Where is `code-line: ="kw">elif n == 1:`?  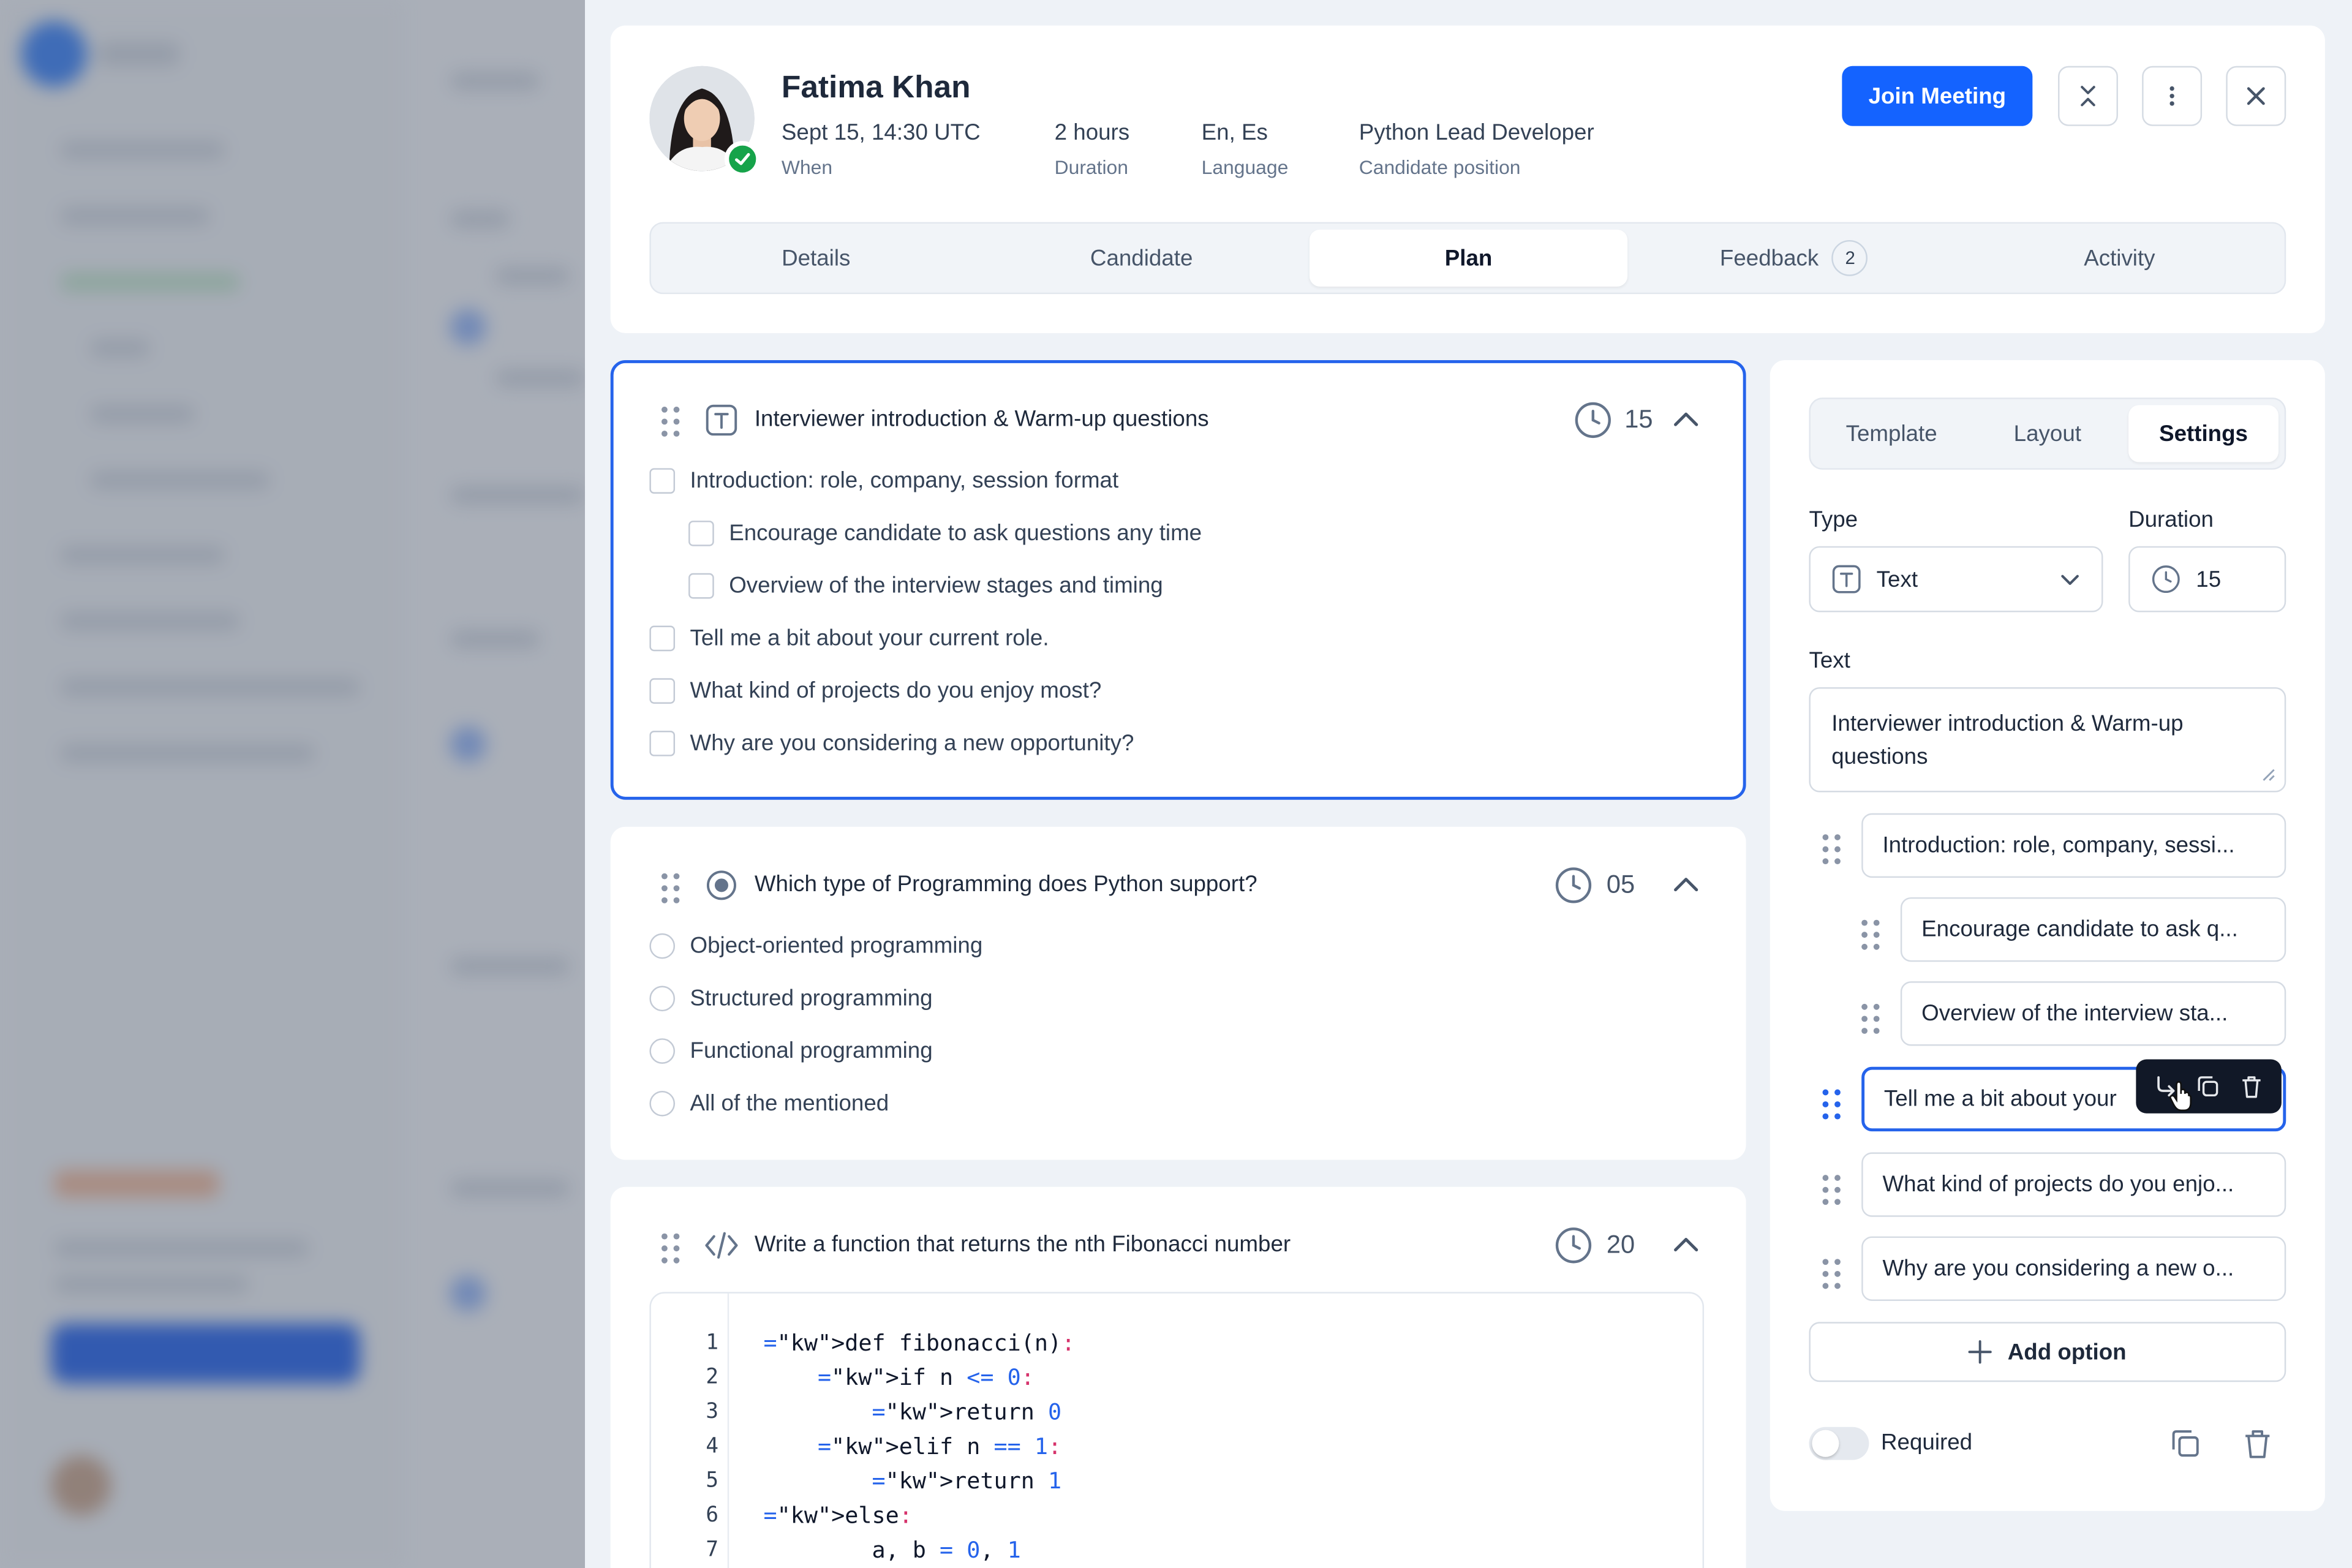 code-line: ="kw">elif n == 1: is located at coordinates (940, 1447).